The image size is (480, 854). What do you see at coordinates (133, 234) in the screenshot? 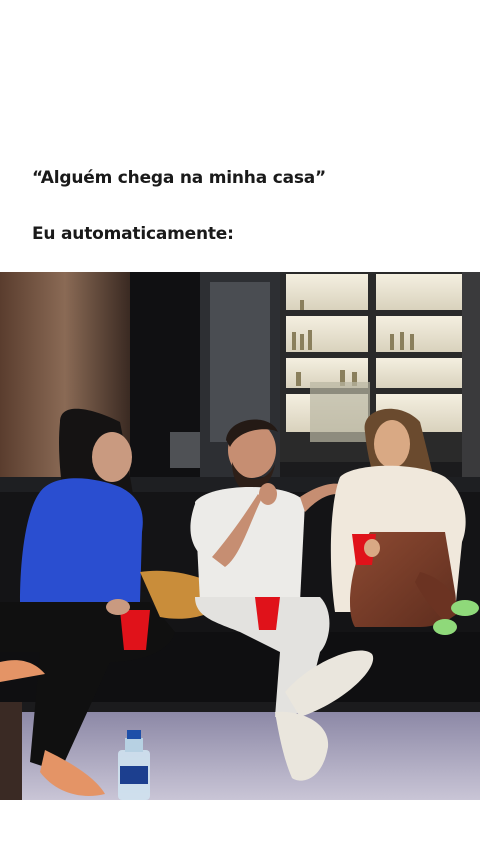
I see `meme-caption-2: Eu automaticamente:` at bounding box center [133, 234].